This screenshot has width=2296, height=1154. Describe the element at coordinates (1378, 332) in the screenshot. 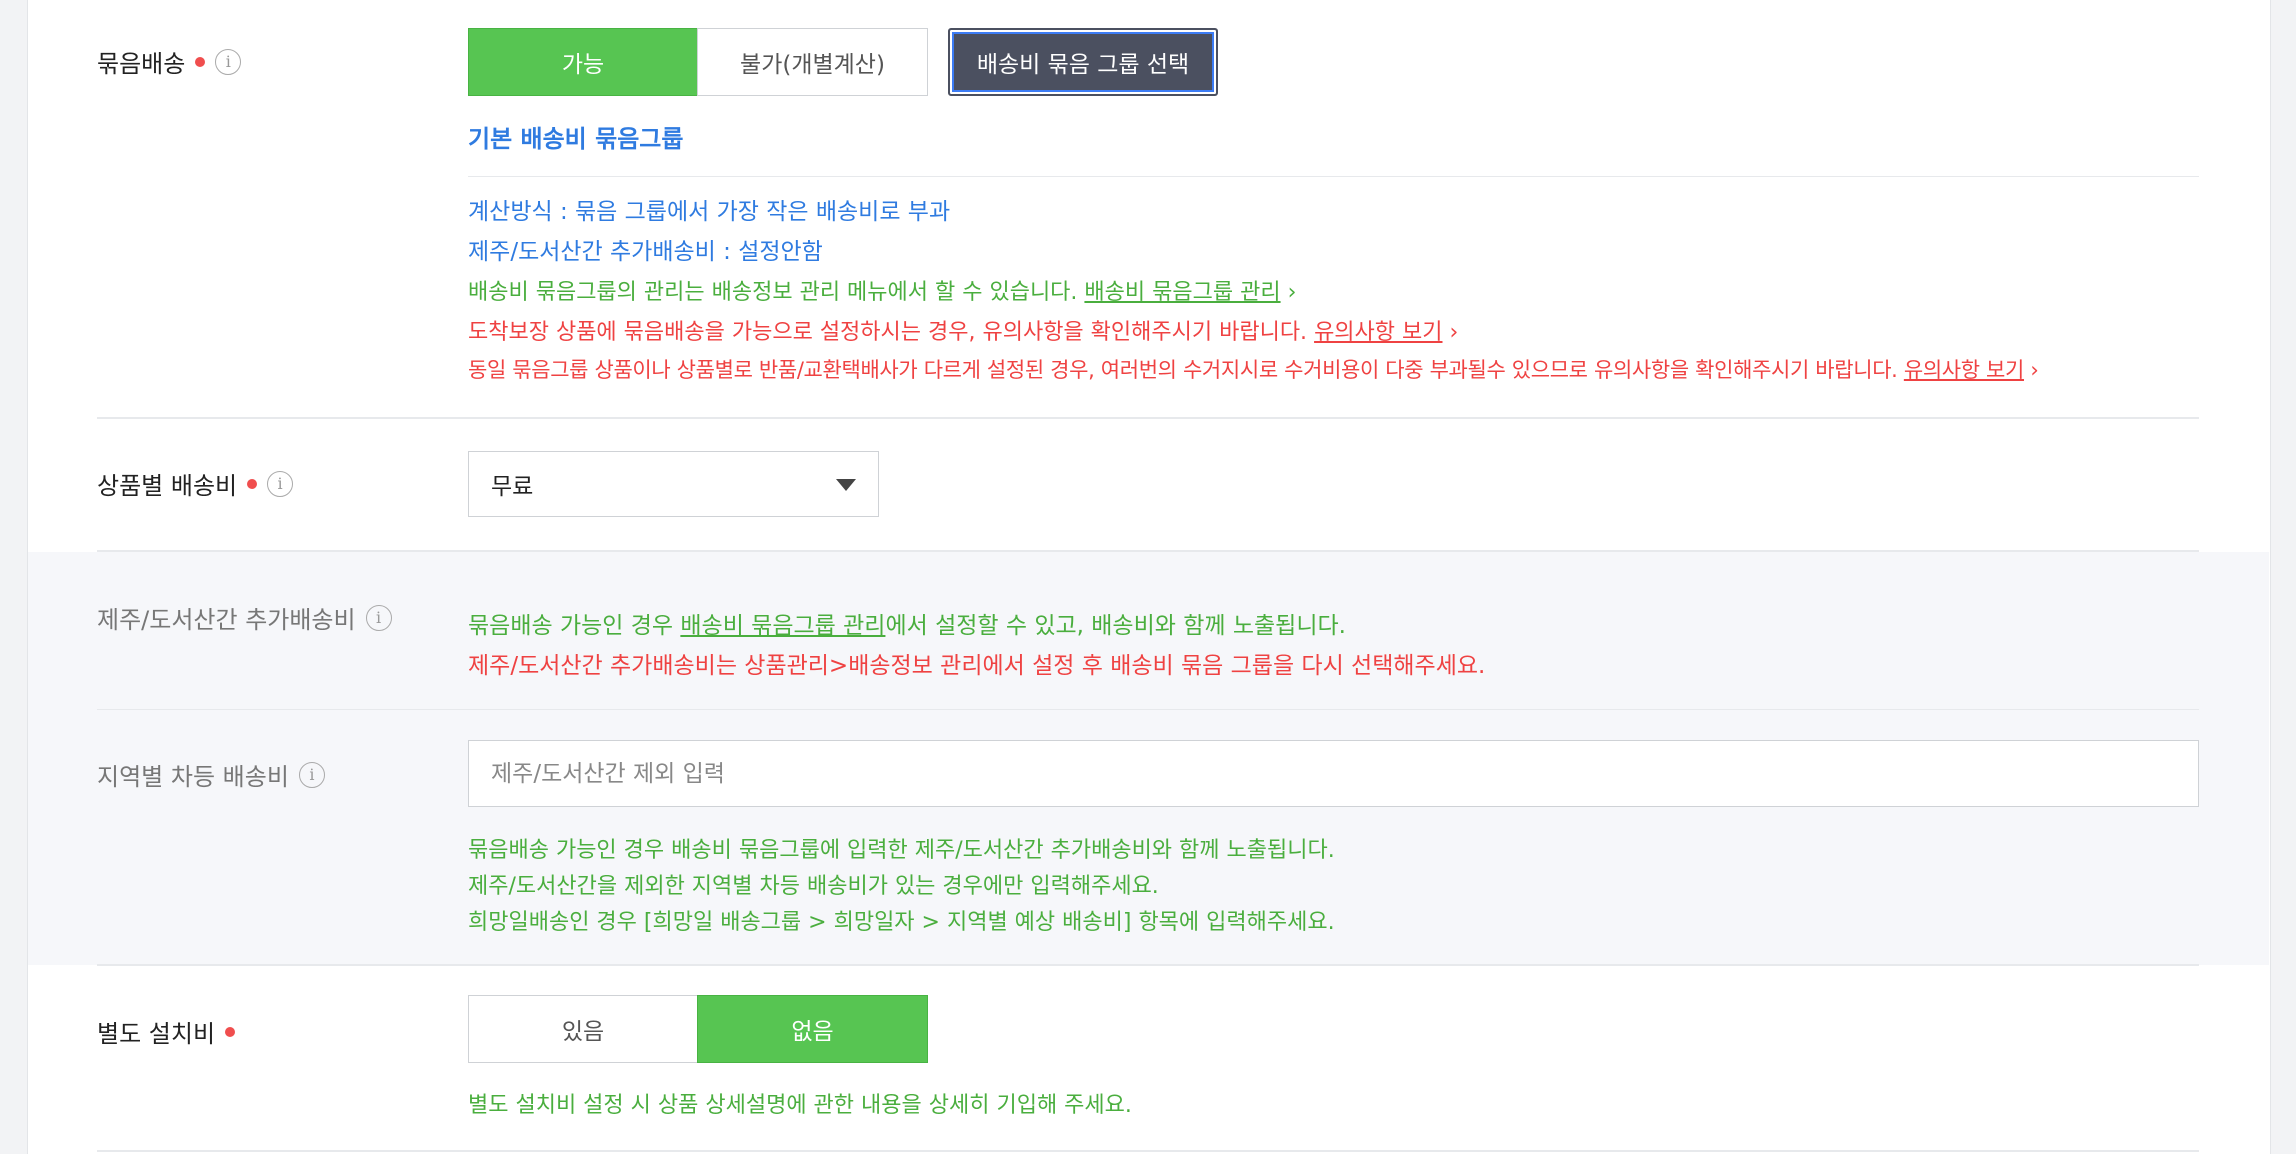

I see `notice-link-1: 유의사항 보기` at that location.